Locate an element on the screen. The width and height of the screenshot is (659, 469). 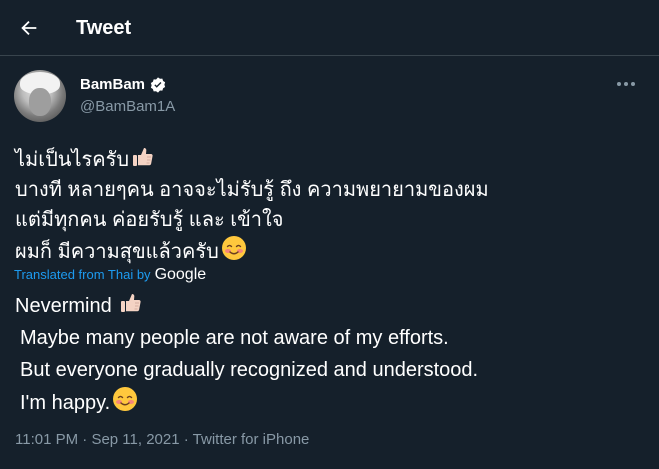
tweet-date: Sep 11, 2021 is located at coordinates (135, 439).